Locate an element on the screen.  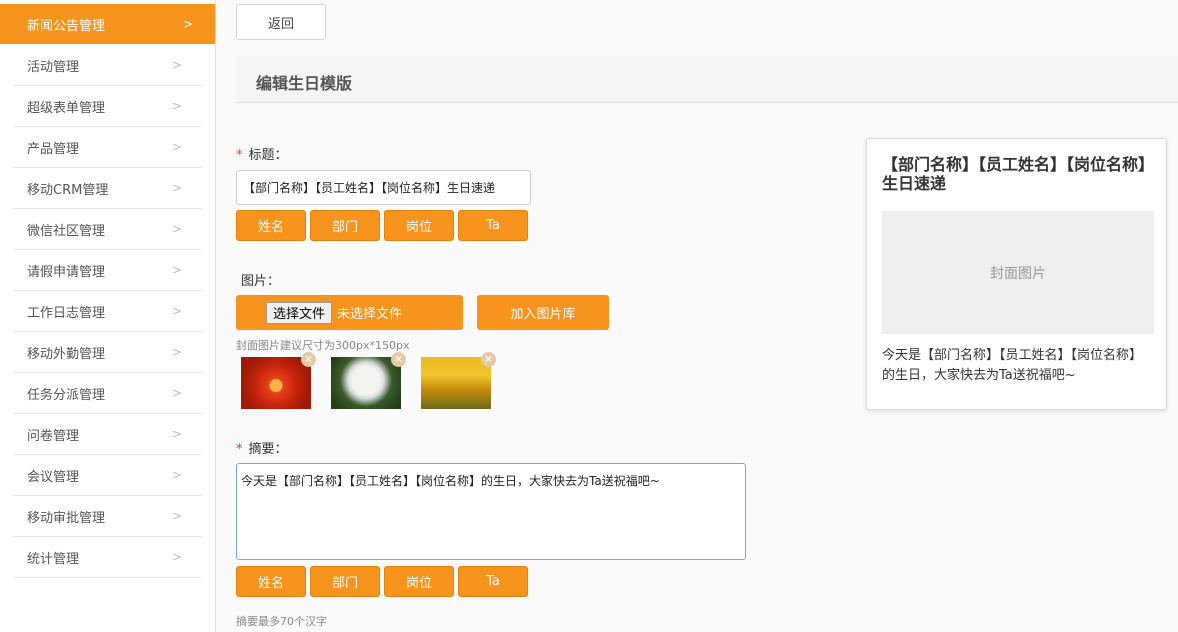
sidebar-item-label: 统计管理 is located at coordinates (53, 559).